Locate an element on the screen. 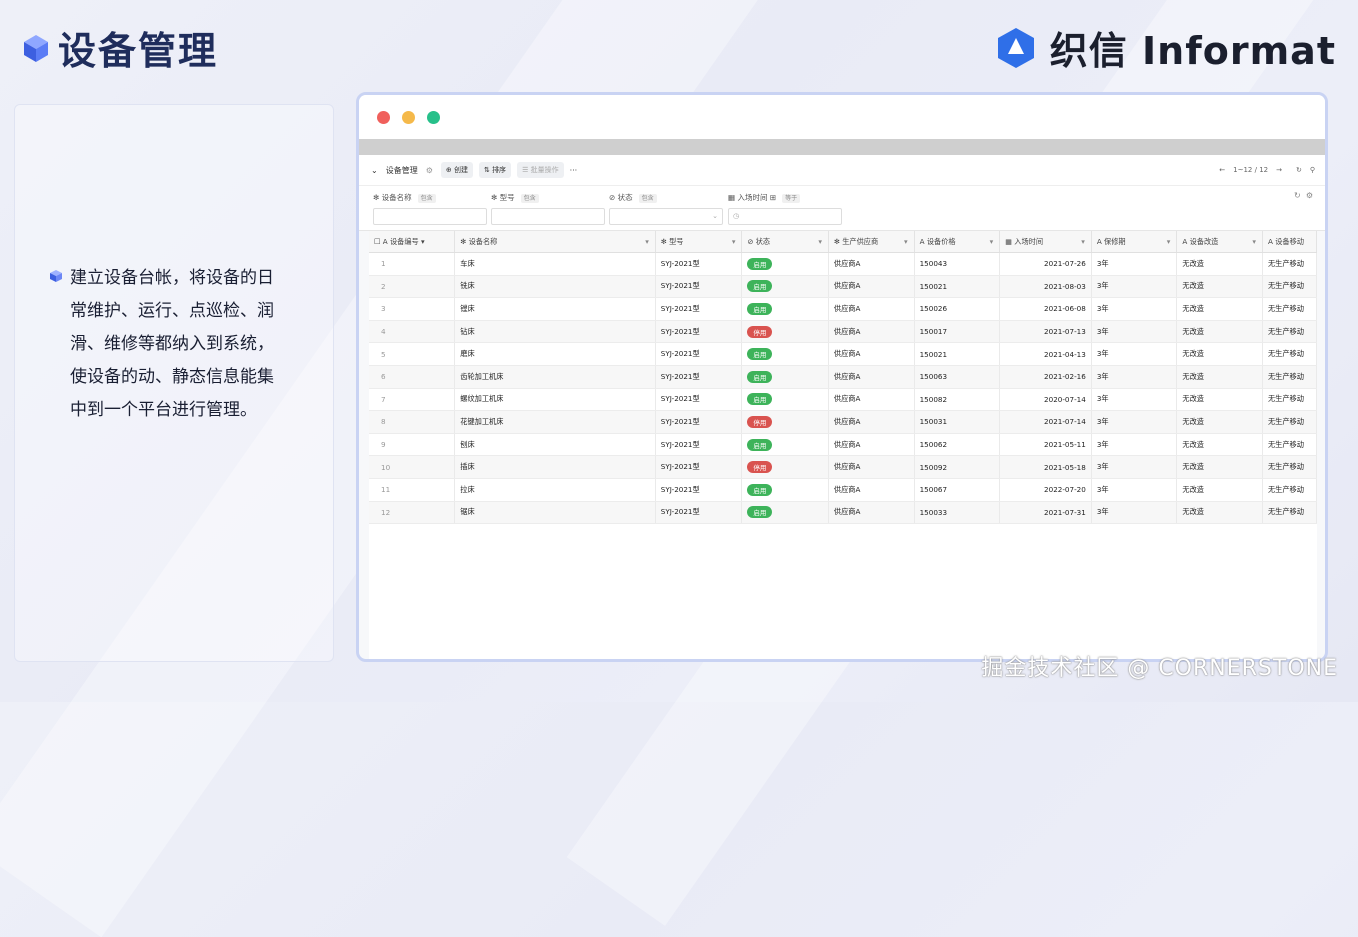  cell-name: 磨床 is located at coordinates (555, 354).